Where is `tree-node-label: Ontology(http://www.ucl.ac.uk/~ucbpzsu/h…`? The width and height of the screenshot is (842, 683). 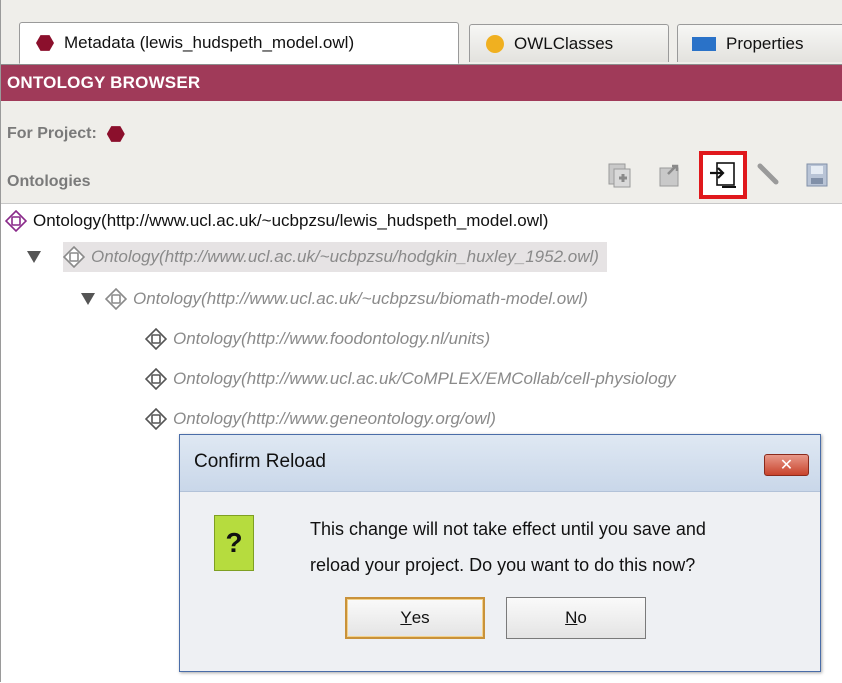
tree-node-label: Ontology(http://www.ucl.ac.uk/~ucbpzsu/h… is located at coordinates (345, 256).